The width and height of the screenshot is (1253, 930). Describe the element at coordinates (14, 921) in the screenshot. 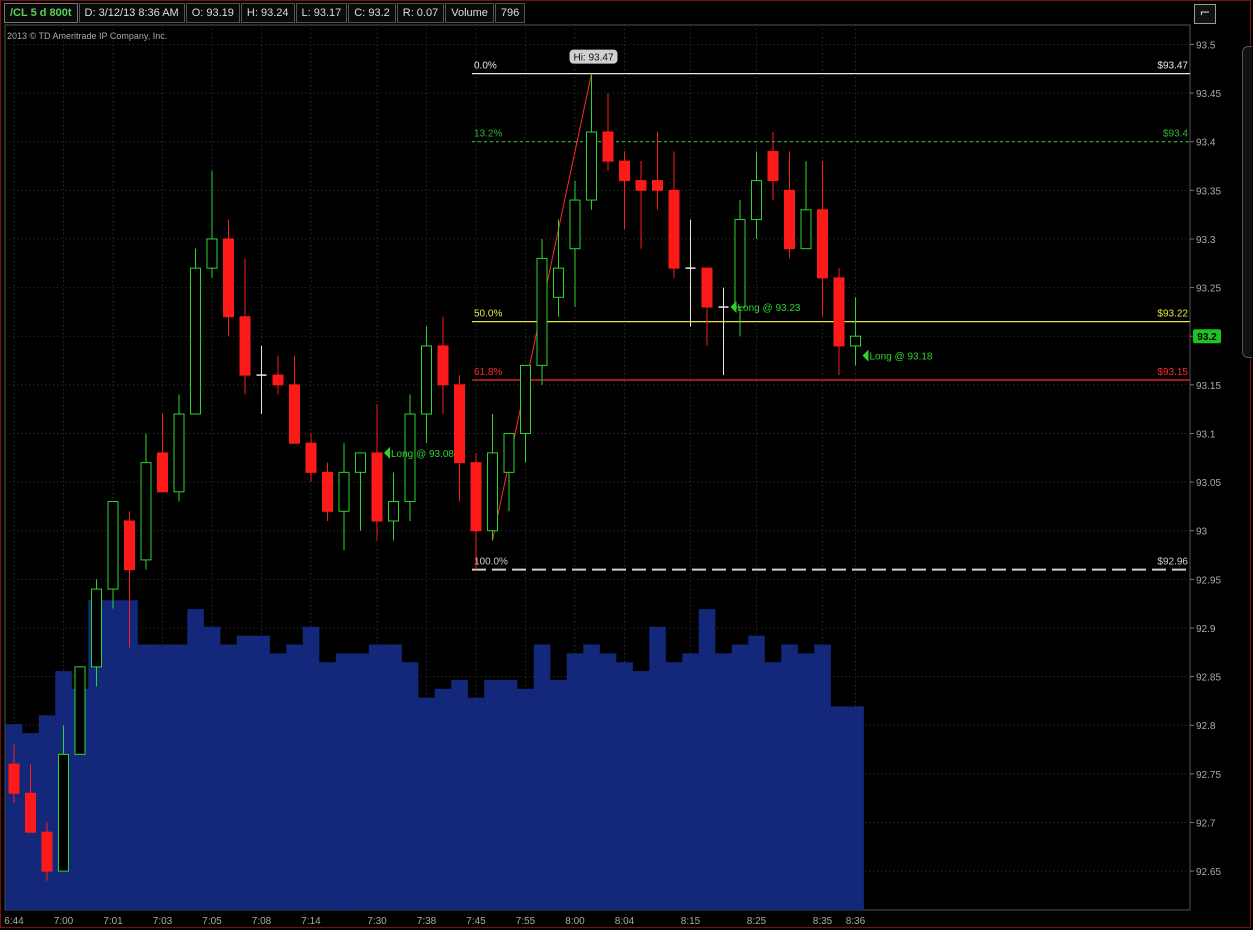

I see `x-tick-label: 6:44` at that location.